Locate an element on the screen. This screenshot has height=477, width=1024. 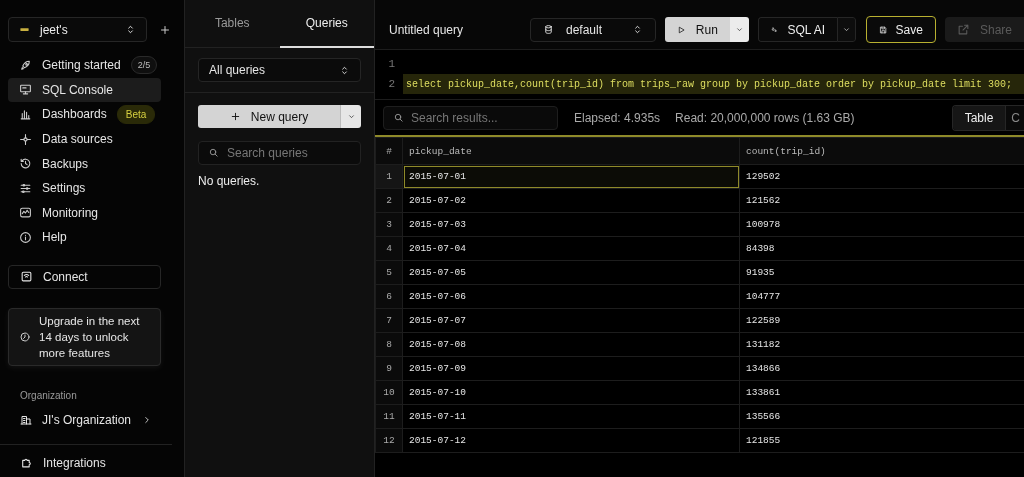
nav-item: SQL Console is located at coordinates (84, 90).